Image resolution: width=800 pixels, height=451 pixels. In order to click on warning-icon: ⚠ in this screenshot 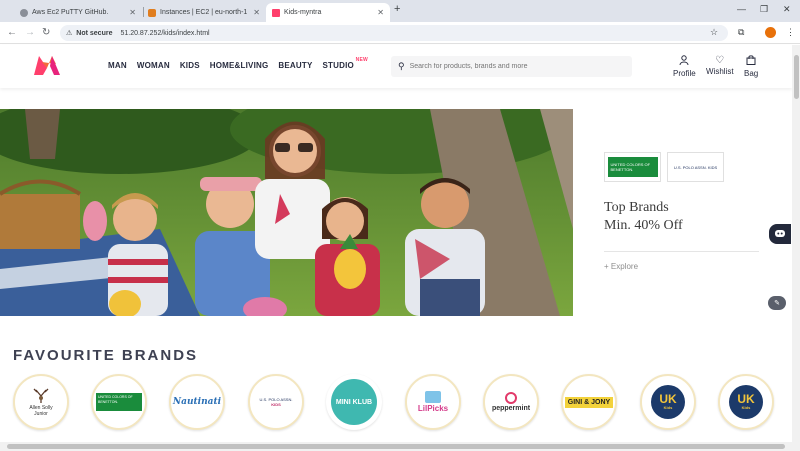, I will do `click(69, 33)`.